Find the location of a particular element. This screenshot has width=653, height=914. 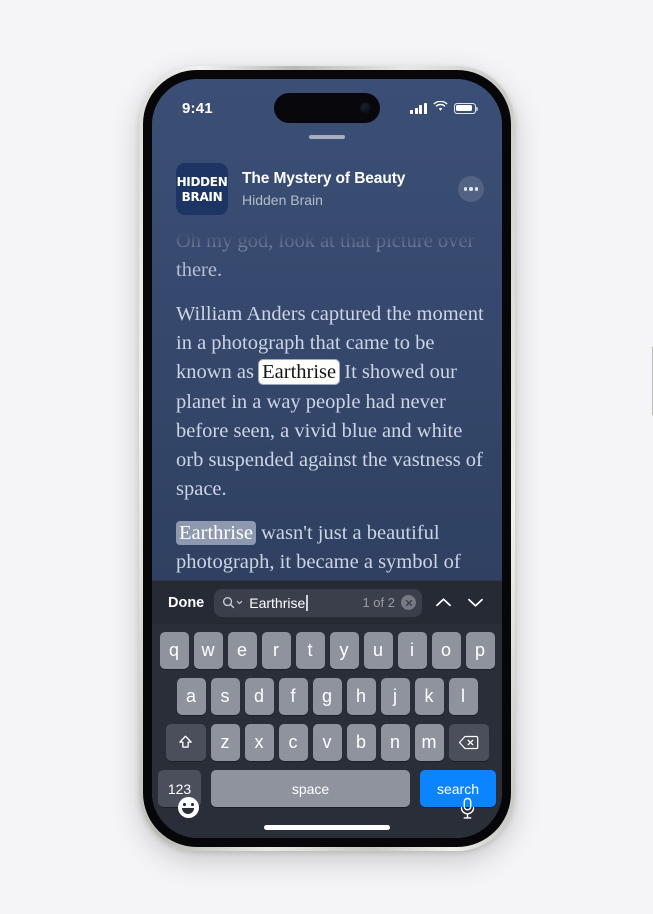

artwork-line-2: BRAIN is located at coordinates (202, 196).